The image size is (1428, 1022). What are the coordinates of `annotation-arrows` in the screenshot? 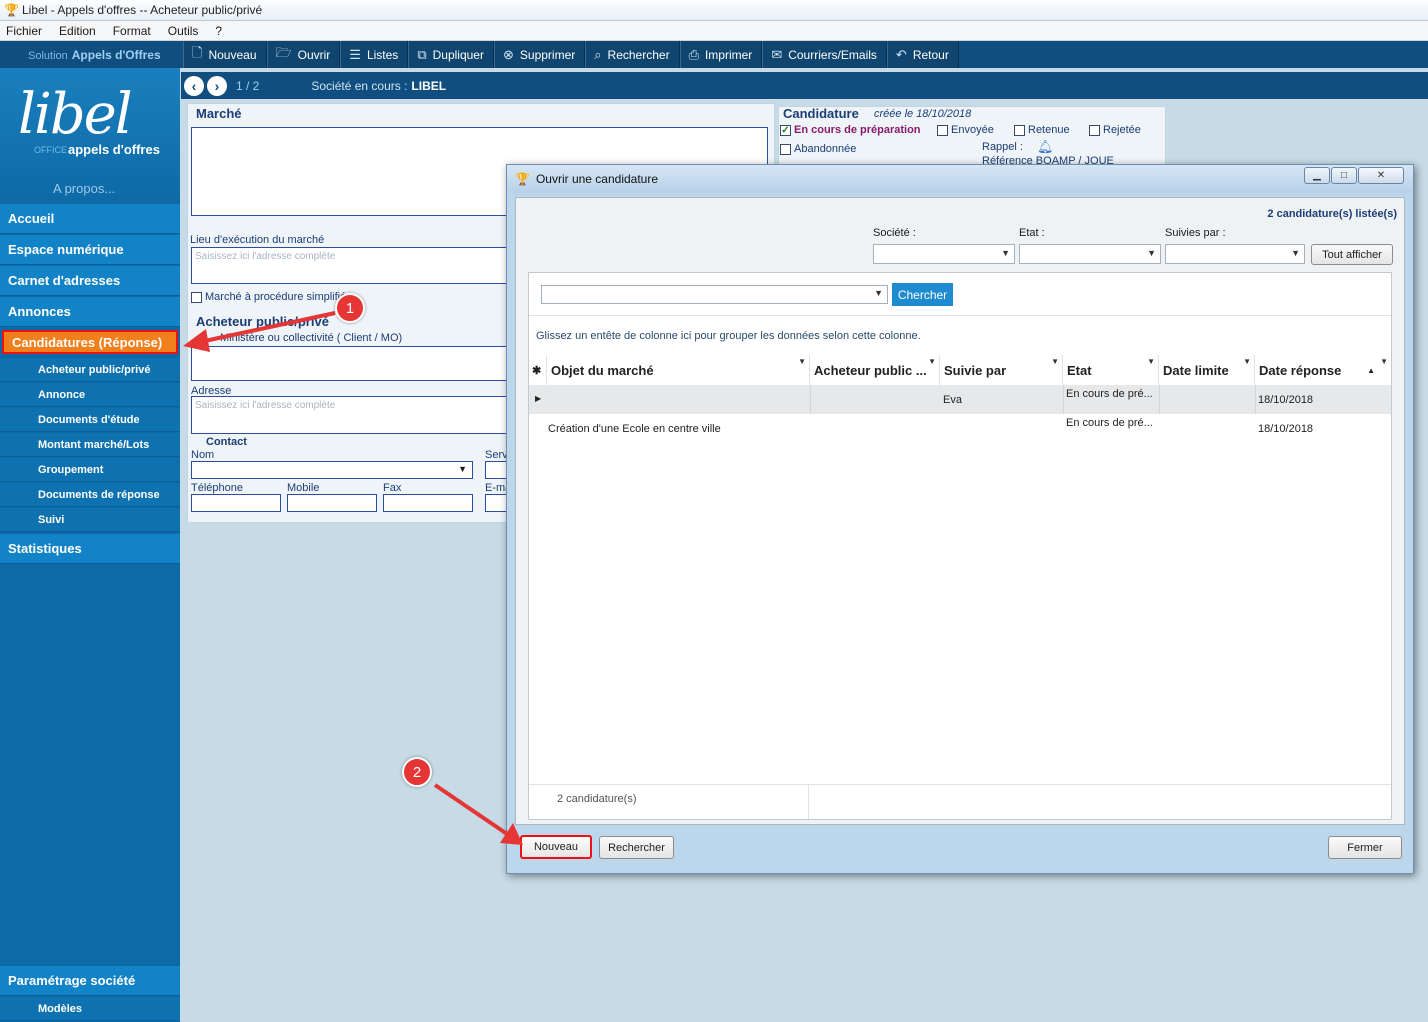 It's located at (353, 578).